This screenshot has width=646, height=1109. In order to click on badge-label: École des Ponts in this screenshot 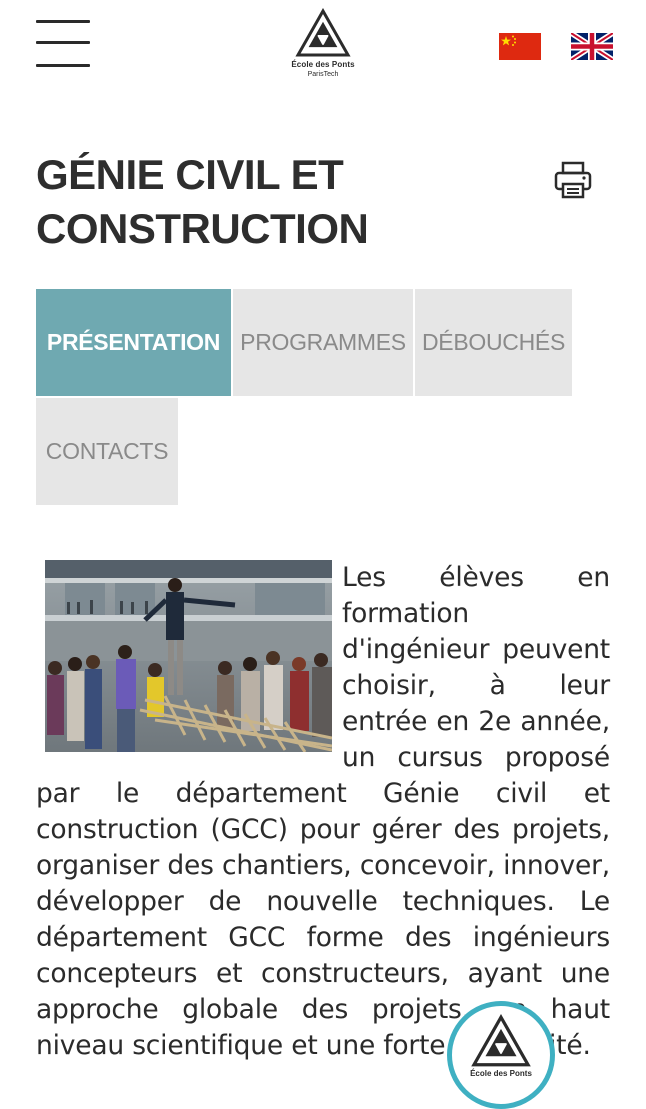, I will do `click(501, 1073)`.